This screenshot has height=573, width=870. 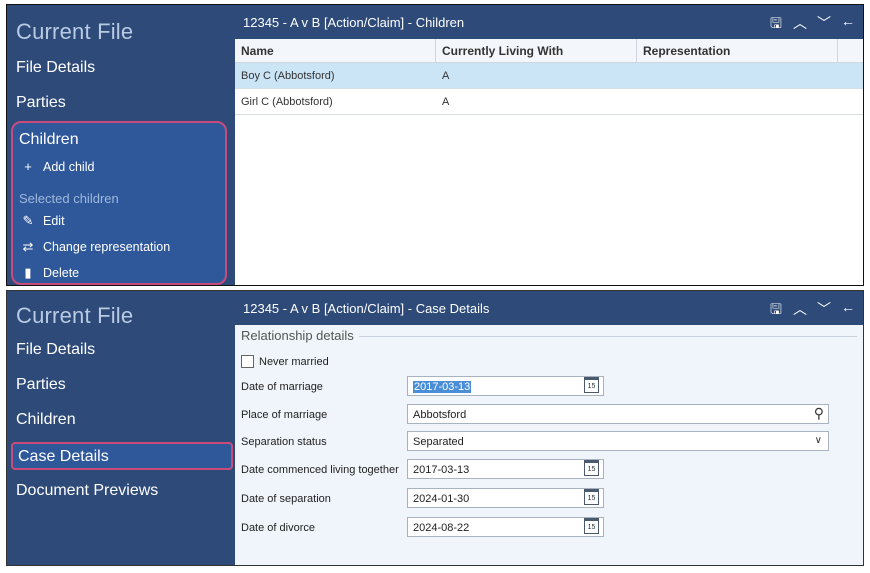 I want to click on separation-status-label: Separation status, so click(x=284, y=442).